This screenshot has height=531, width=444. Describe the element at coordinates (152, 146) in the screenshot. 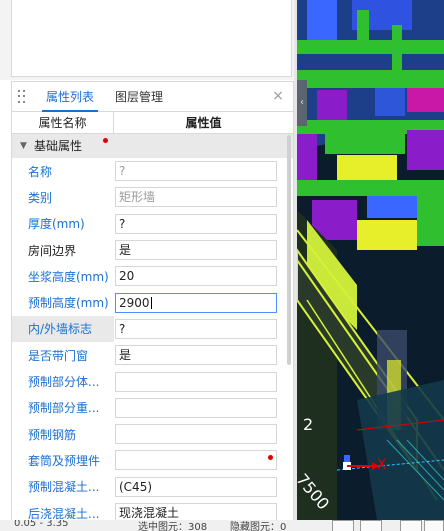

I see `group-basic-properties: ▼ 基础属性` at that location.